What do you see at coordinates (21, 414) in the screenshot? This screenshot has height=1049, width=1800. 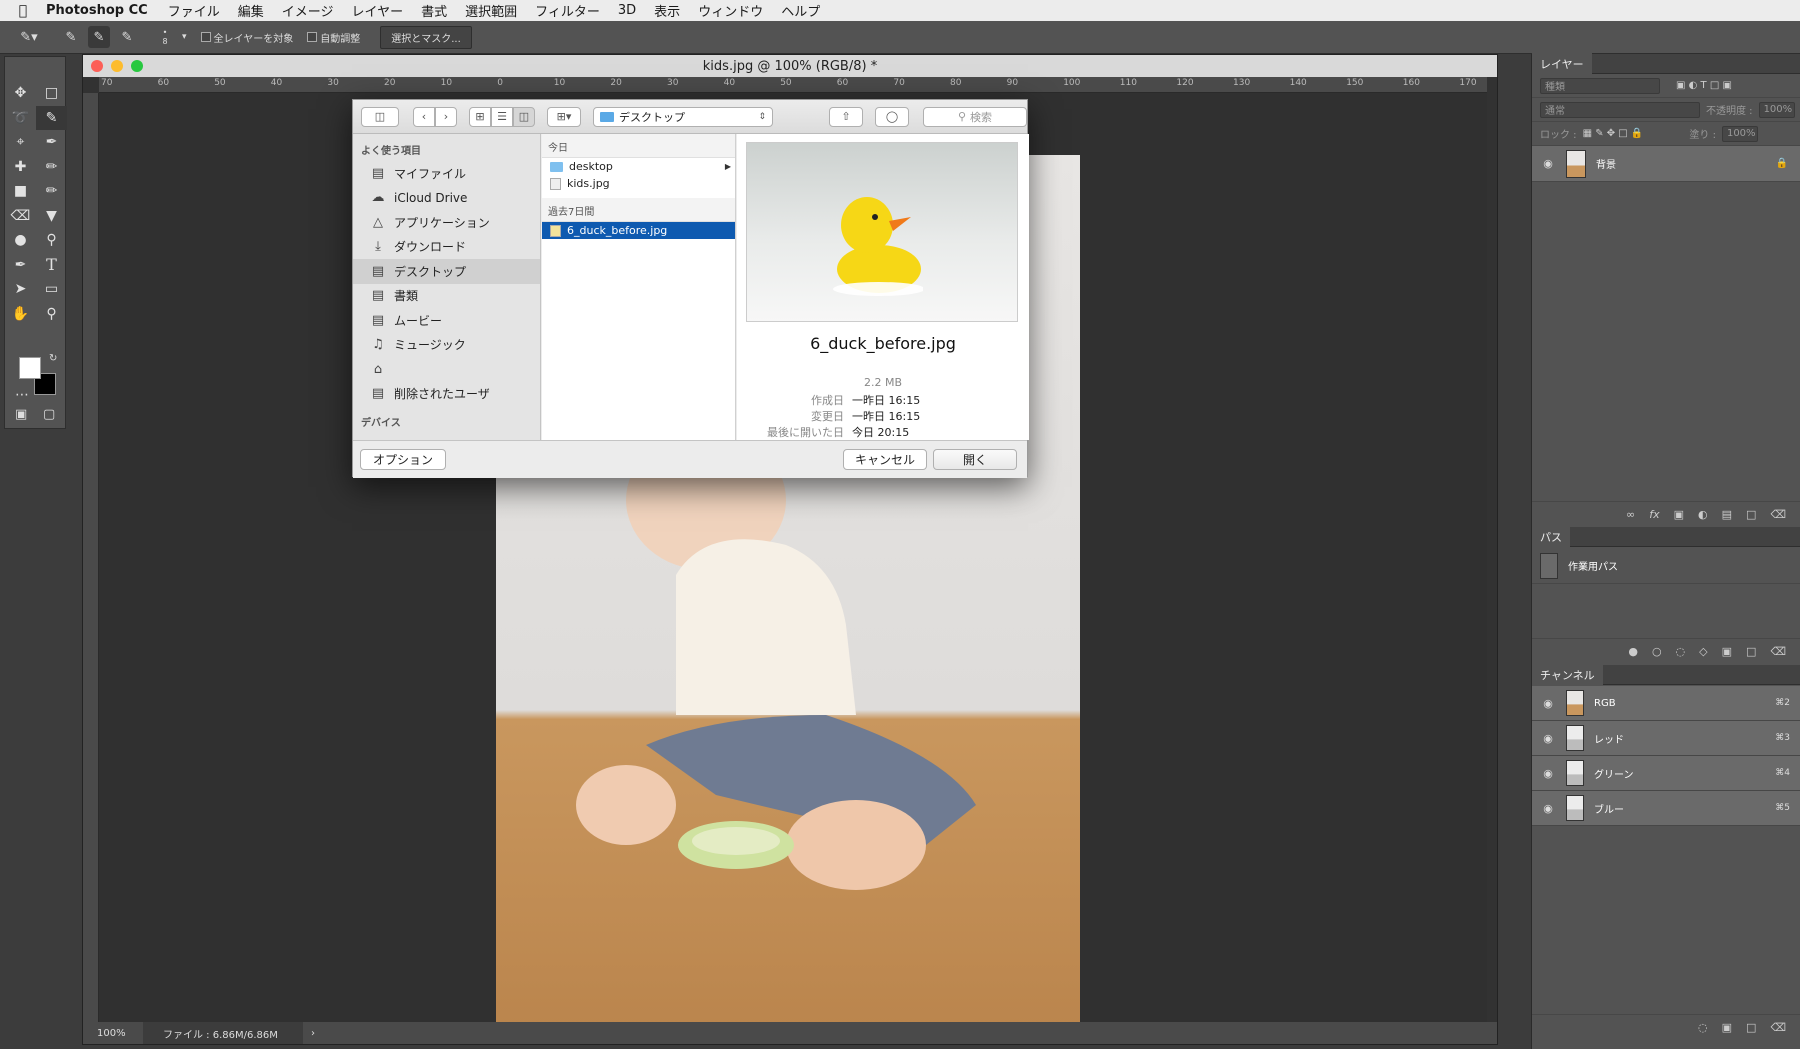 I see `quick-mask-icon: ▣` at bounding box center [21, 414].